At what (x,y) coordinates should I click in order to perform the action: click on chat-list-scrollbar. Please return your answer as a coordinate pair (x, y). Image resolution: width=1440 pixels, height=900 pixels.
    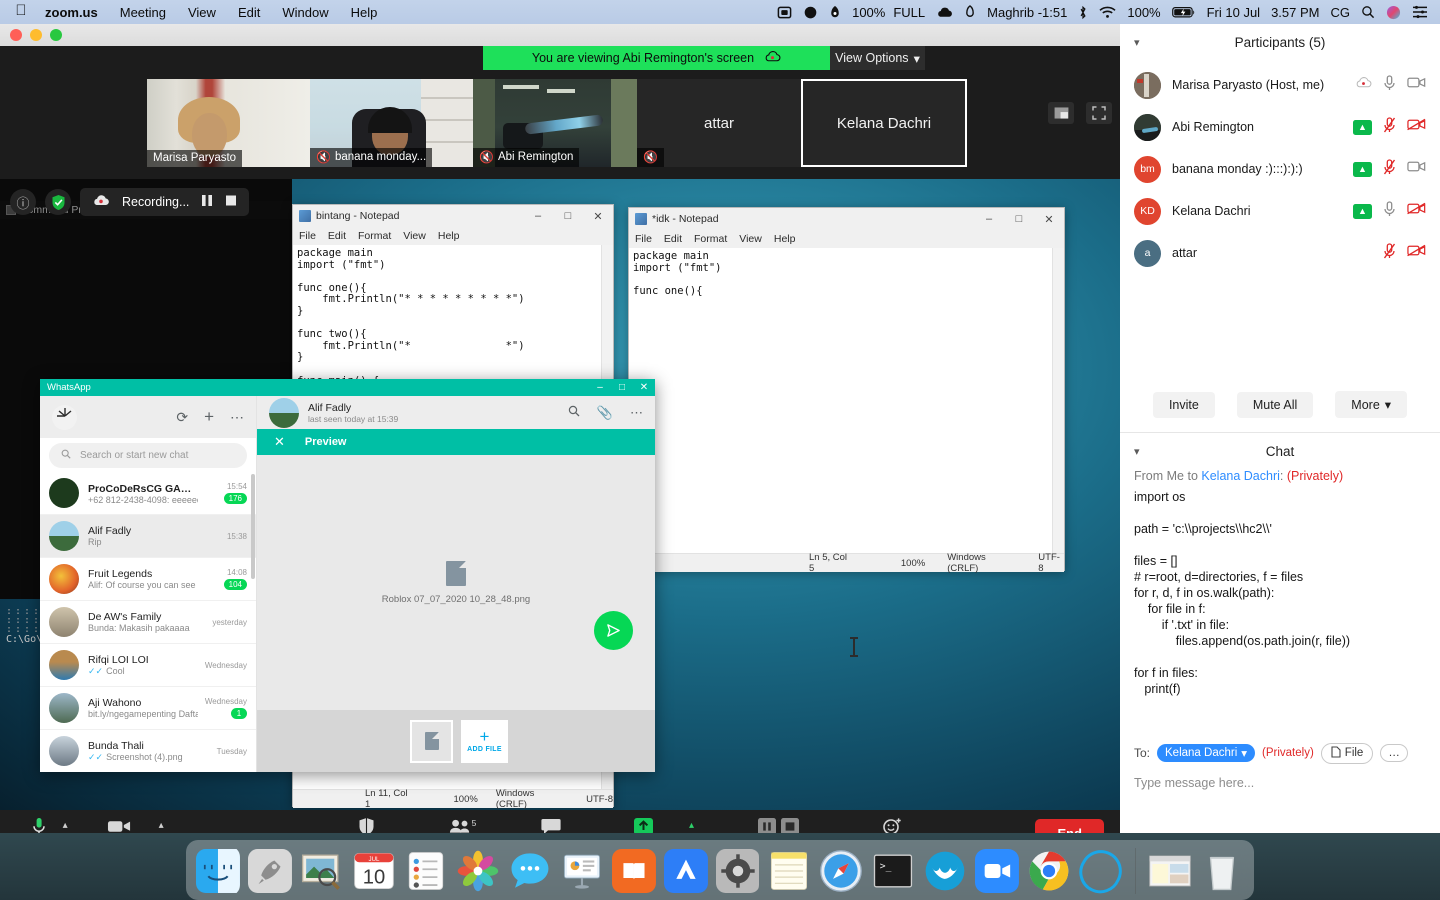
    Looking at the image, I should click on (253, 526).